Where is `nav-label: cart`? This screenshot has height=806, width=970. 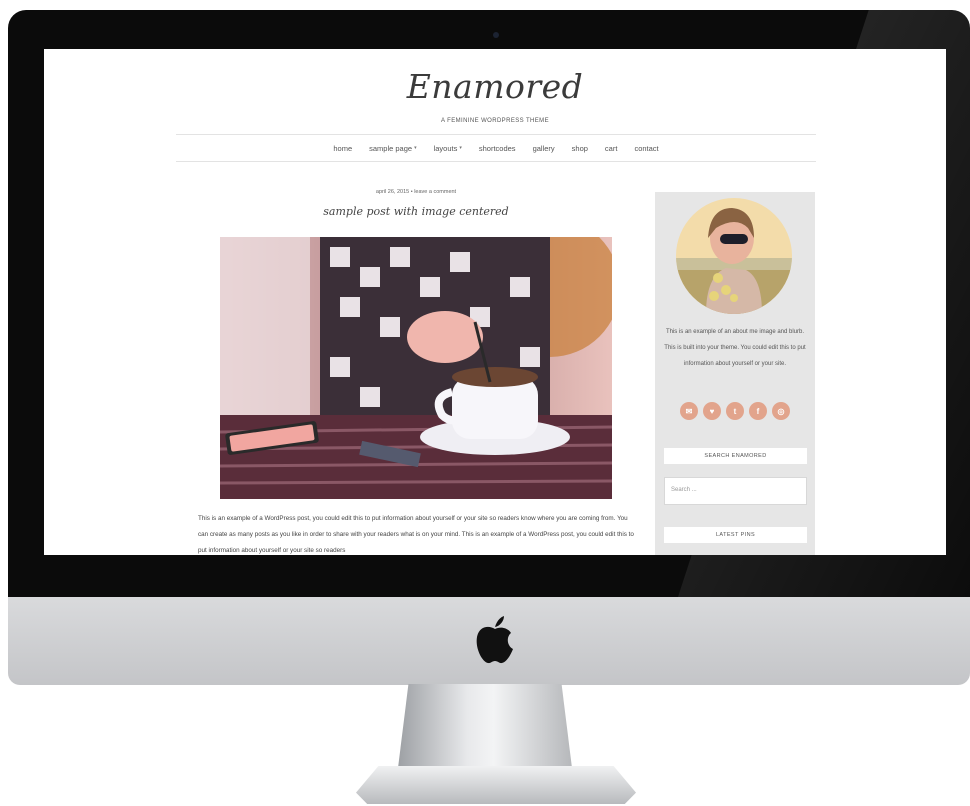
nav-label: cart is located at coordinates (611, 148).